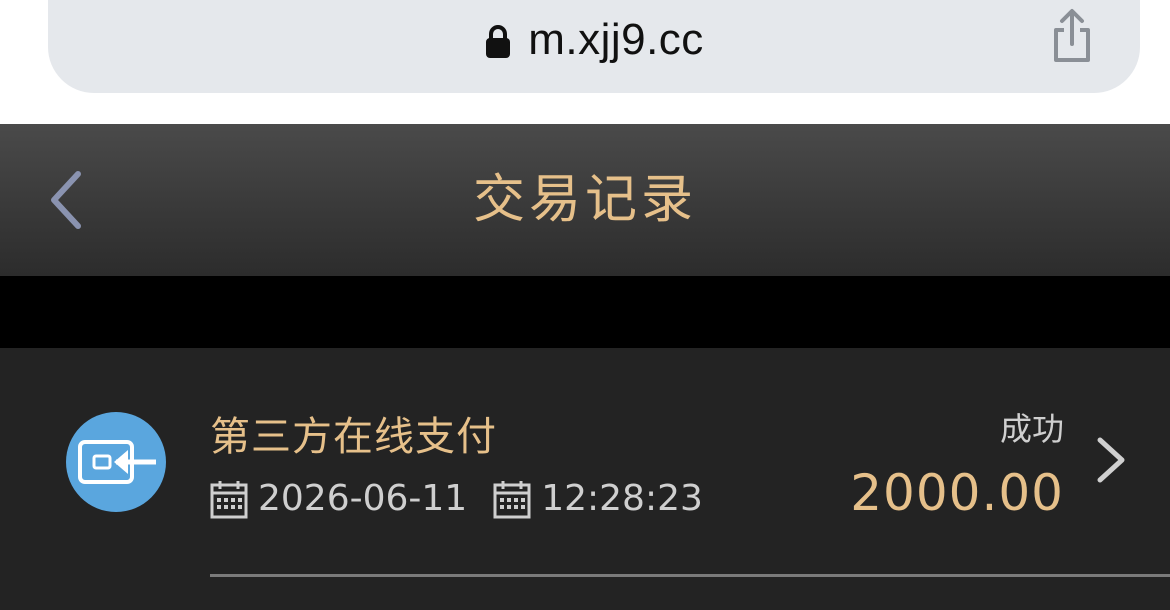 The image size is (1170, 610). I want to click on url-container: m.xjj9.cc, so click(594, 40).